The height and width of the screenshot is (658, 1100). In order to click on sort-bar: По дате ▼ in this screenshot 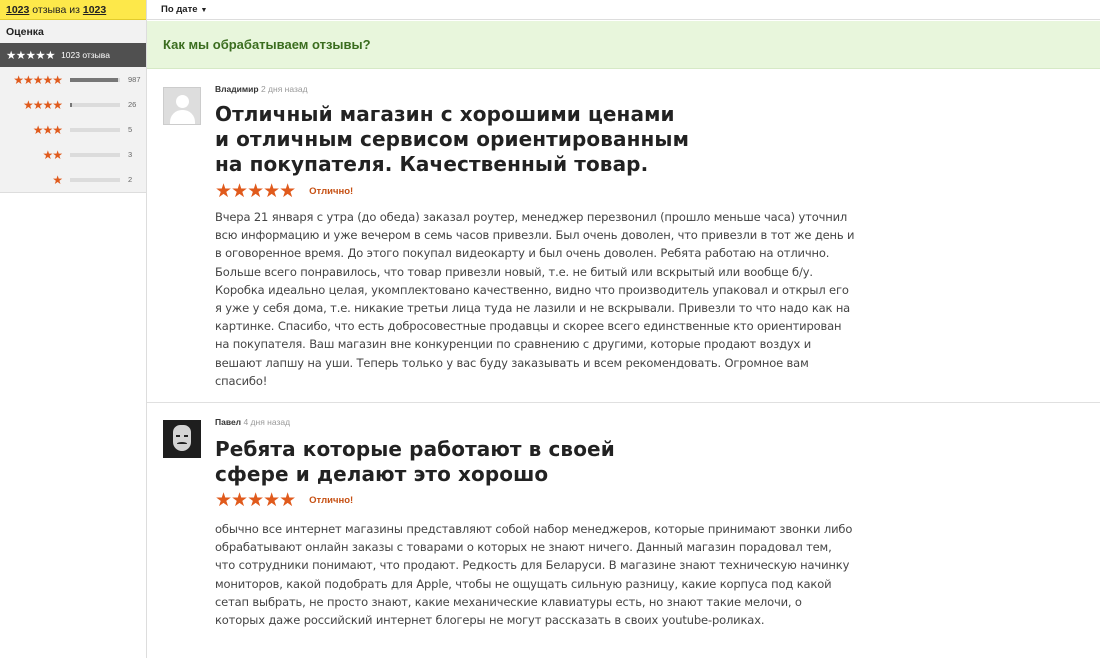, I will do `click(623, 10)`.